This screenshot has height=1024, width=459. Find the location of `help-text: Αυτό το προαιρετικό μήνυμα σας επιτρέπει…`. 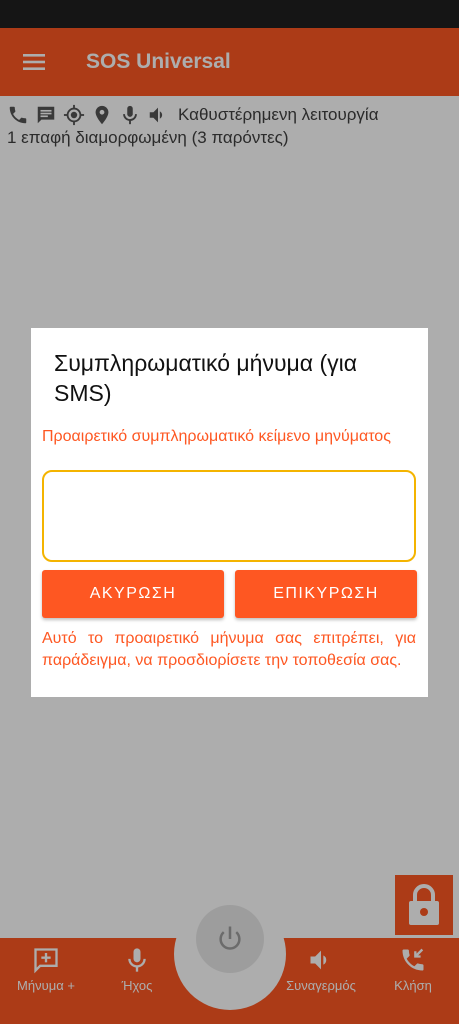

help-text: Αυτό το προαιρετικό μήνυμα σας επιτρέπει… is located at coordinates (229, 649).